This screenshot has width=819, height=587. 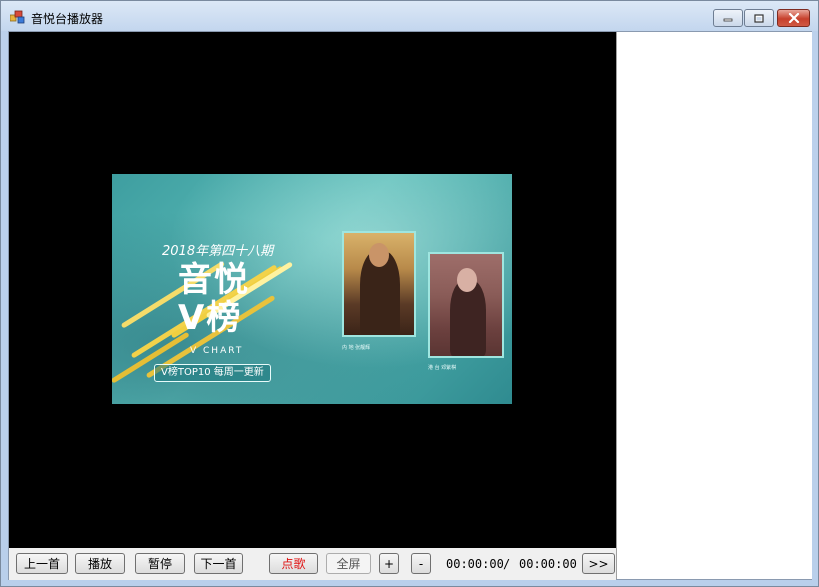 I want to click on chart-issue-label: 2018年第四十八期, so click(x=218, y=251).